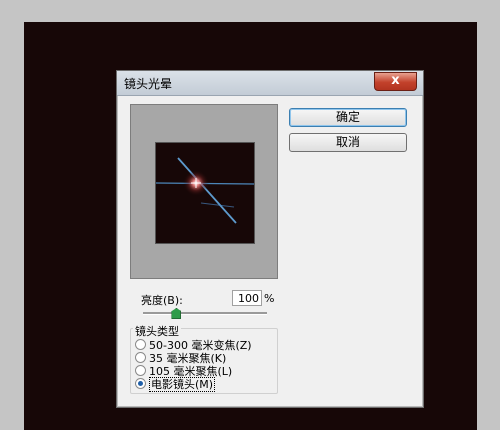  Describe the element at coordinates (348, 142) in the screenshot. I see `cancel-button: 取消` at that location.